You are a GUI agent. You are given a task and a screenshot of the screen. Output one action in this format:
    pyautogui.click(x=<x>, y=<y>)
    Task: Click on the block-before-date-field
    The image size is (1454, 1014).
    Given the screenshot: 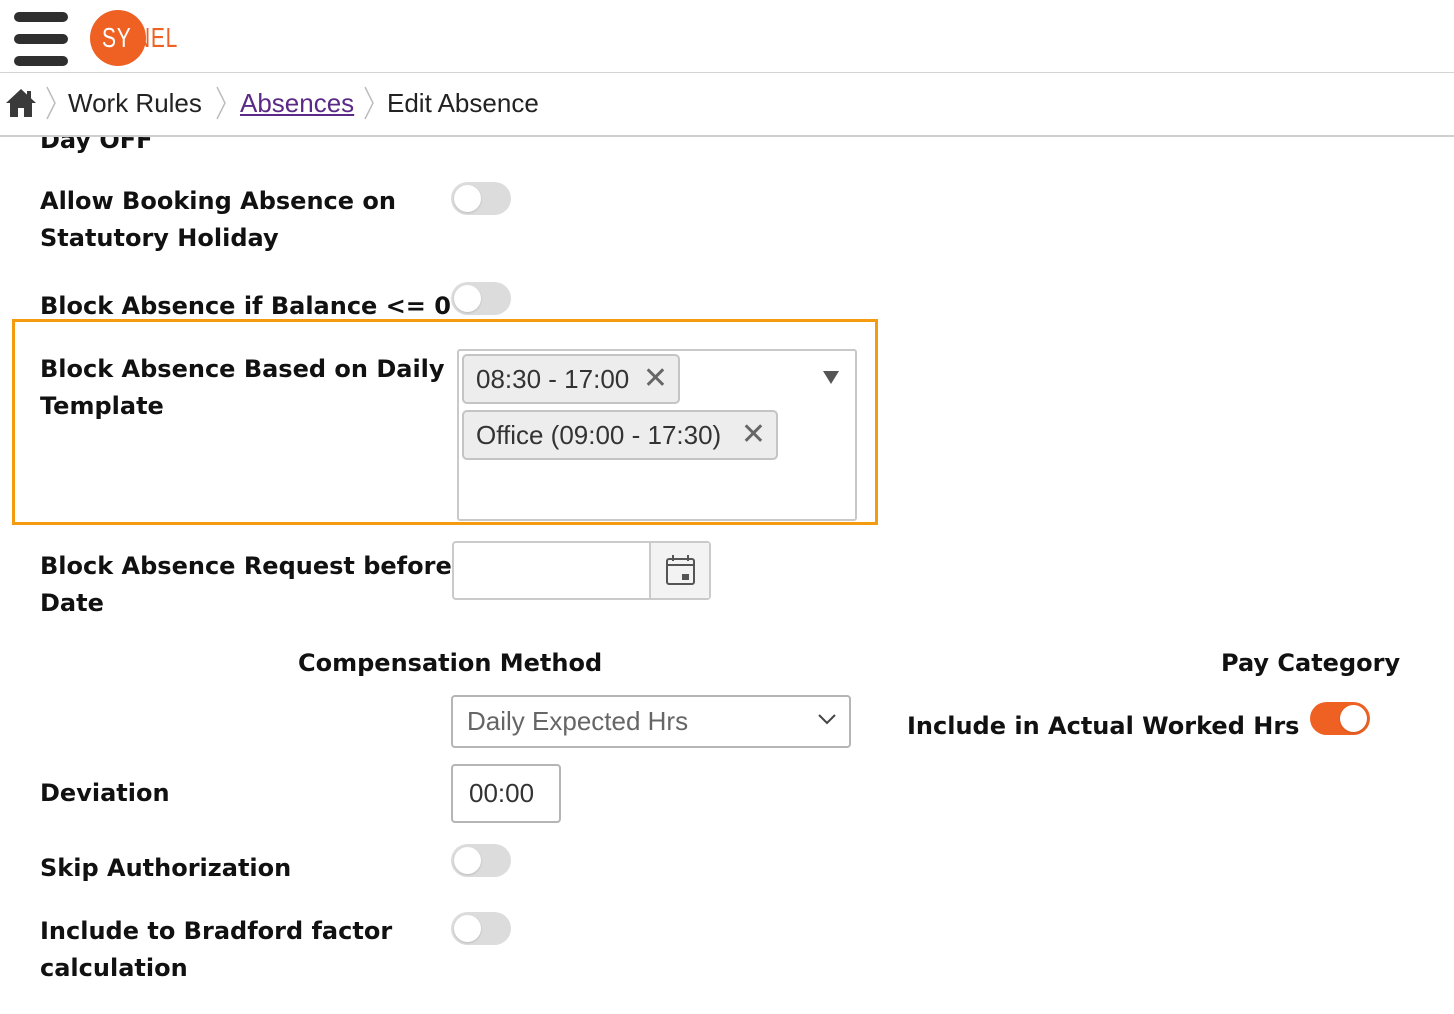 What is the action you would take?
    pyautogui.click(x=581, y=570)
    